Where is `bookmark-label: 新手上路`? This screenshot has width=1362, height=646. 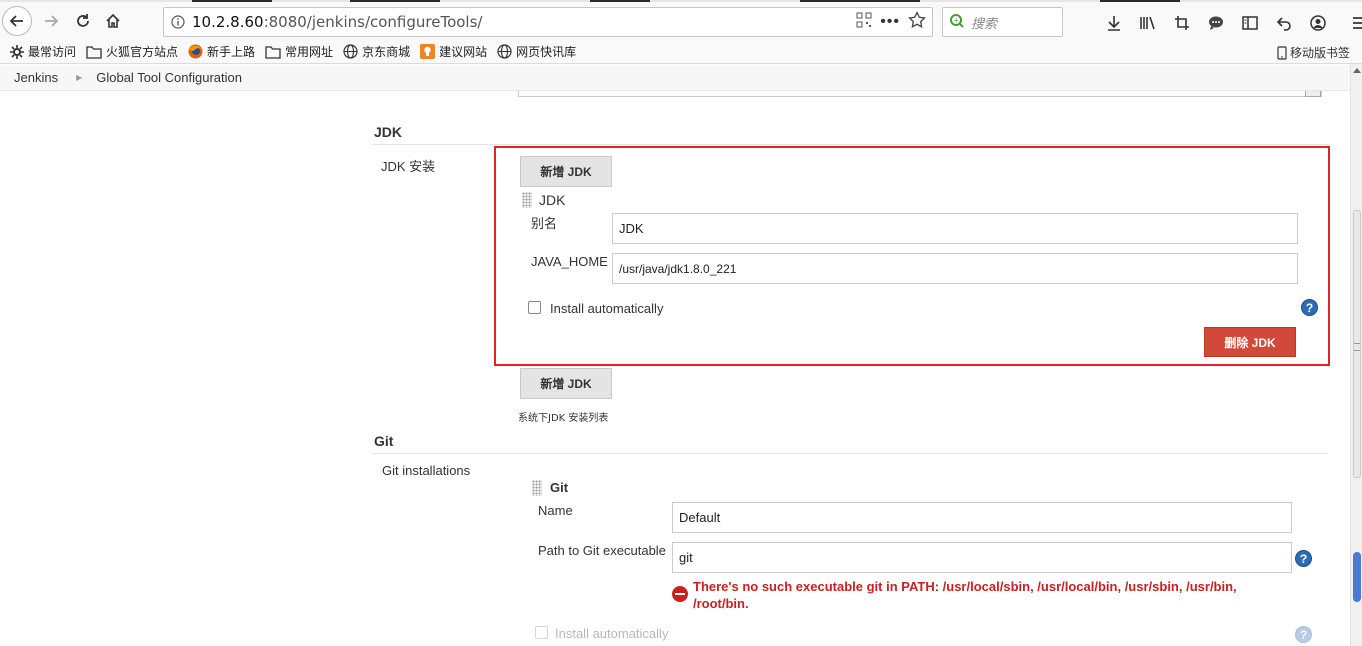
bookmark-label: 新手上路 is located at coordinates (231, 52).